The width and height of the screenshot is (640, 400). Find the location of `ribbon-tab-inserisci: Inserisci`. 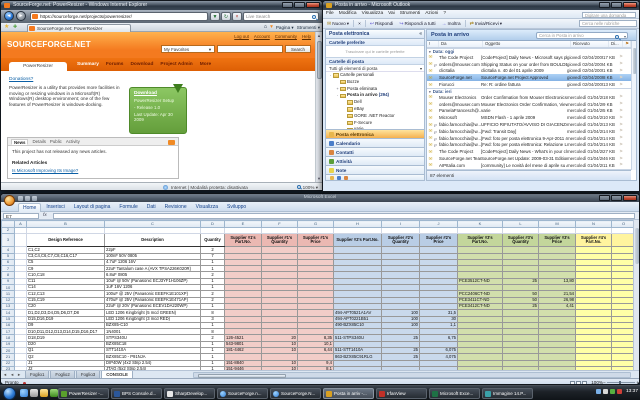

ribbon-tab-inserisci: Inserisci is located at coordinates (55, 207).